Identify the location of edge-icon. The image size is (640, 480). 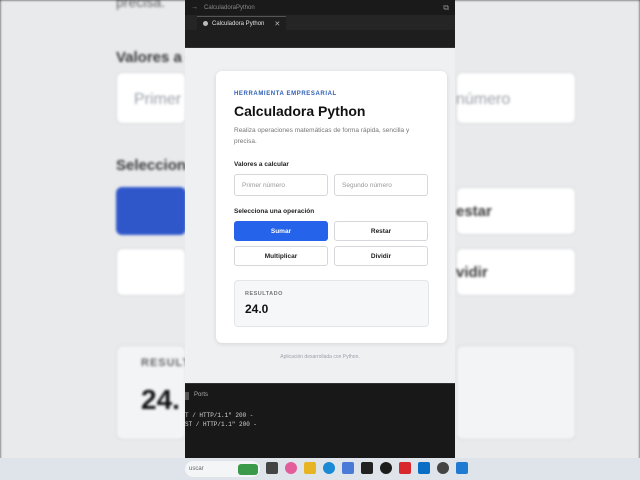
(329, 468).